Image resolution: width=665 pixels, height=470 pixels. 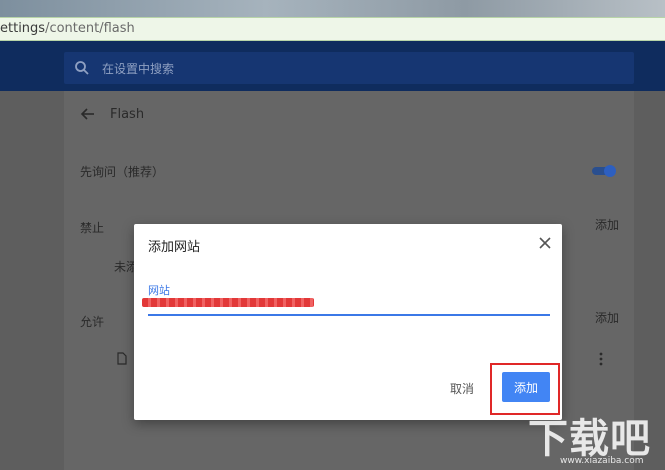 What do you see at coordinates (349, 315) in the screenshot?
I see `site-input-underline` at bounding box center [349, 315].